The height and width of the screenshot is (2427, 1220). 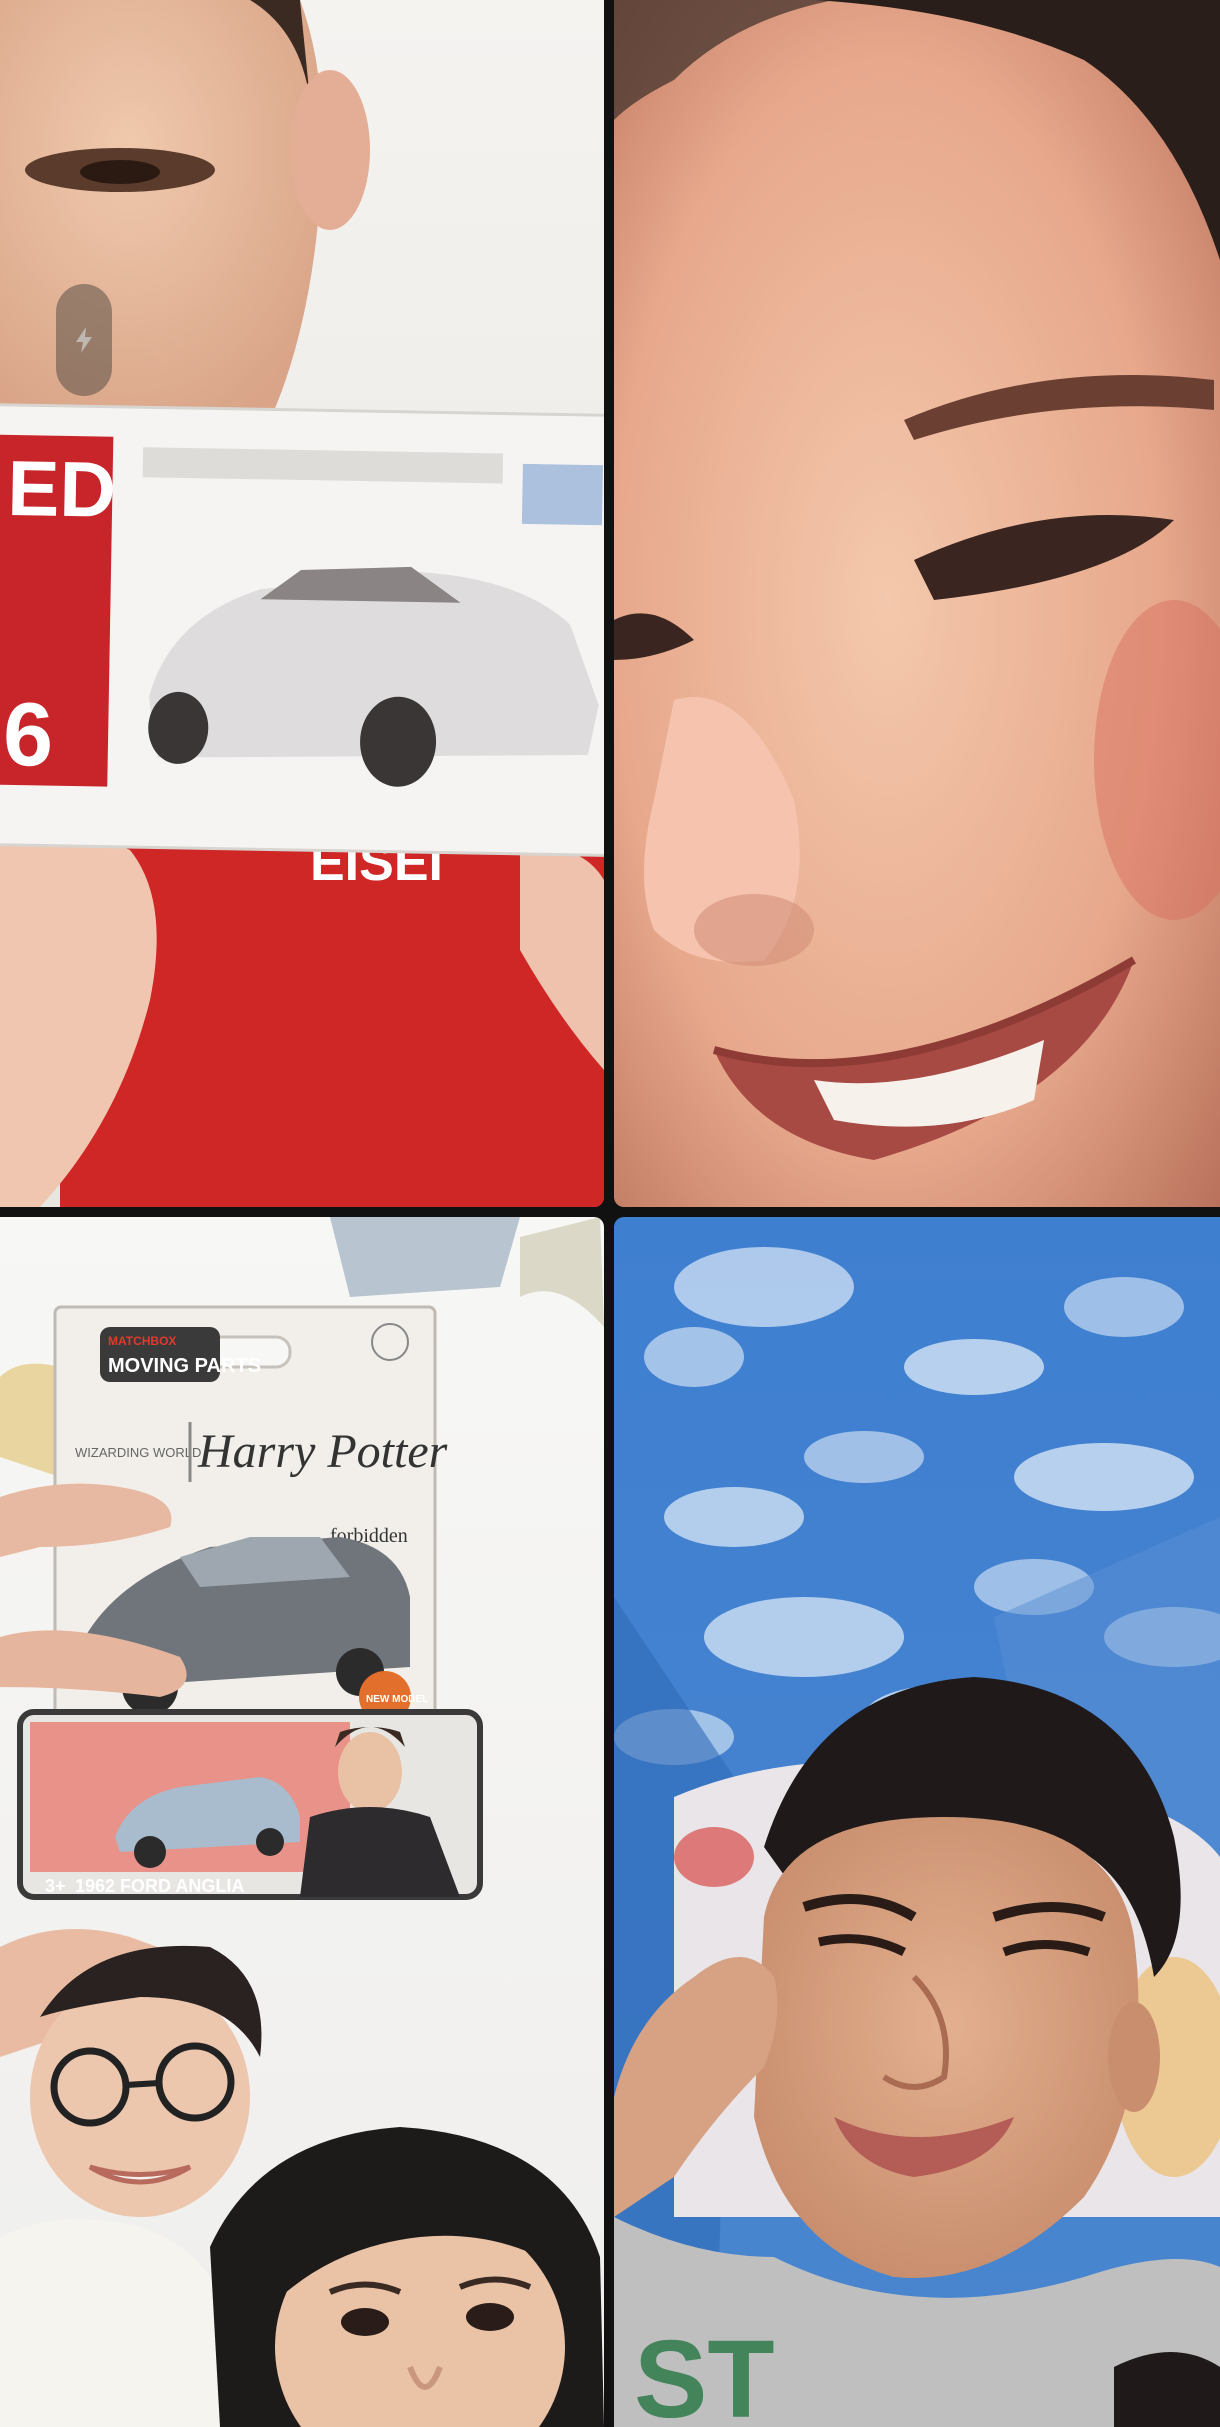 I want to click on package-series: WIZARDING WORLD, so click(x=138, y=1452).